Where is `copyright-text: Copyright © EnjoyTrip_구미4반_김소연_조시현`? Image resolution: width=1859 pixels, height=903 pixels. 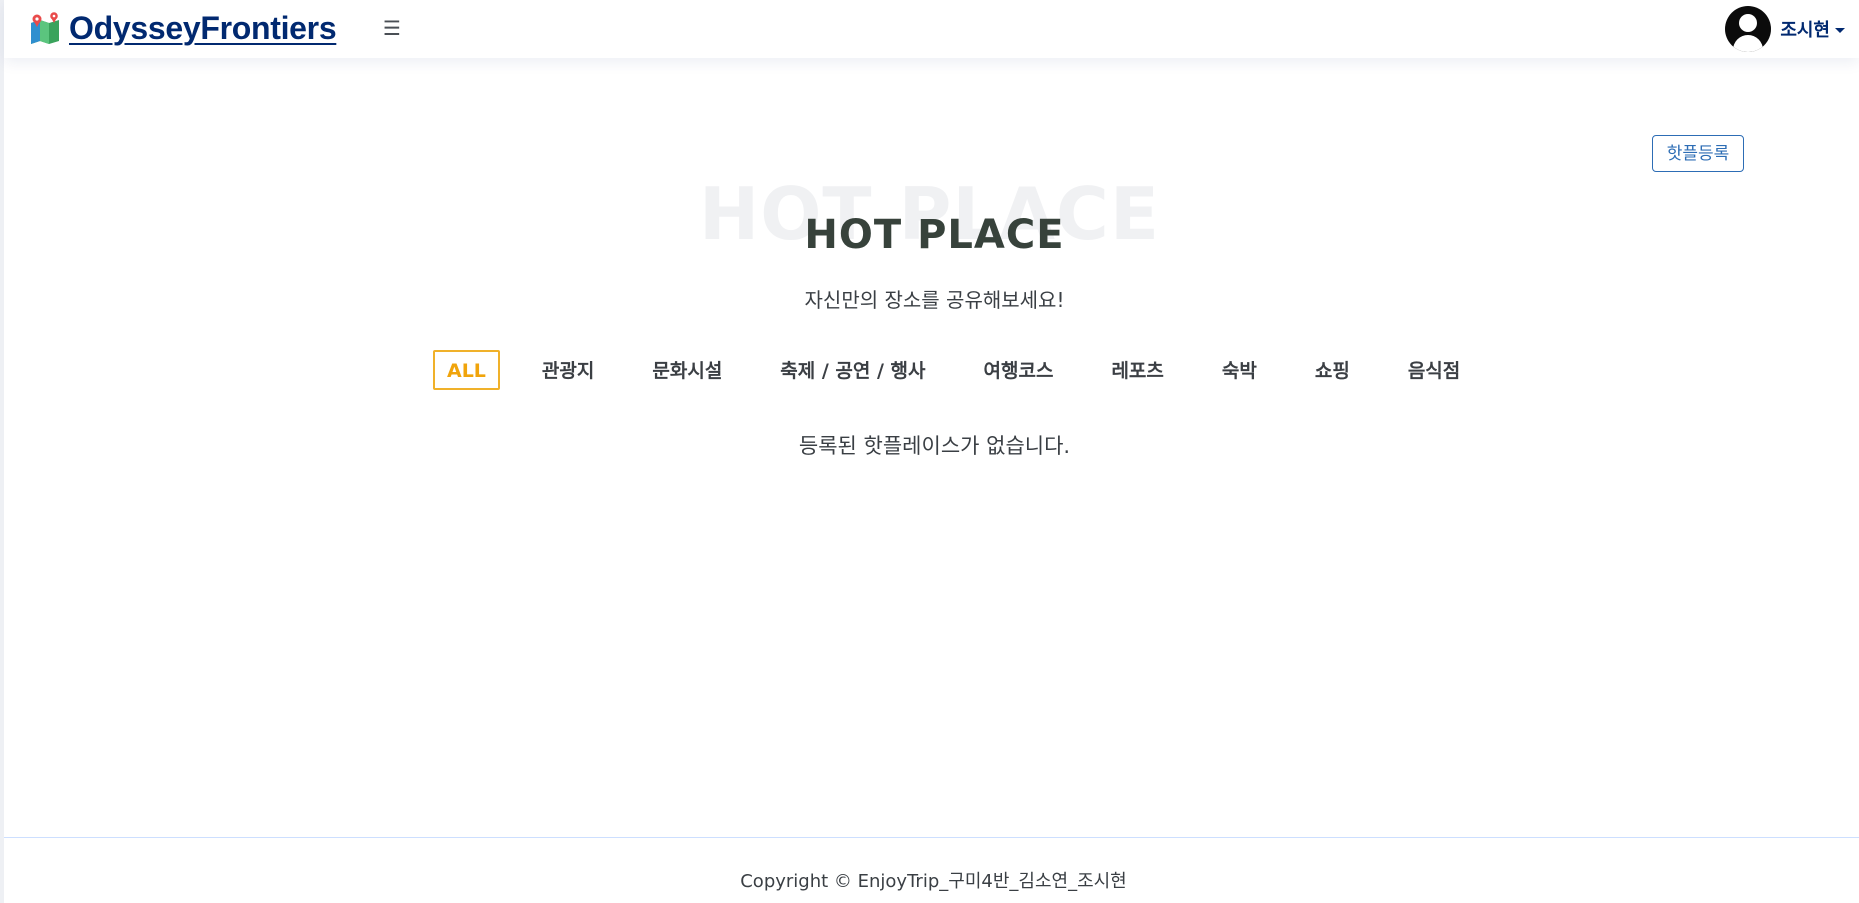
copyright-text: Copyright © EnjoyTrip_구미4반_김소연_조시현 is located at coordinates (933, 881).